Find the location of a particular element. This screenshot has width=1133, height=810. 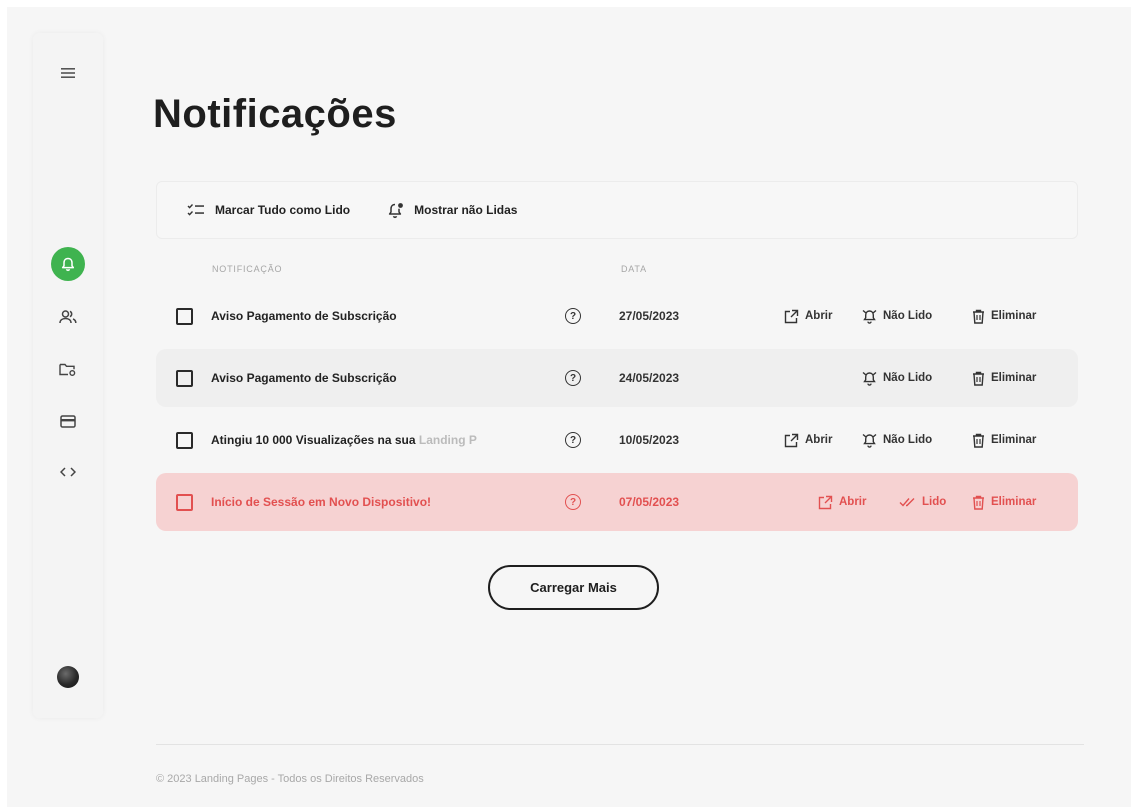

credit-card-icon is located at coordinates (68, 421).